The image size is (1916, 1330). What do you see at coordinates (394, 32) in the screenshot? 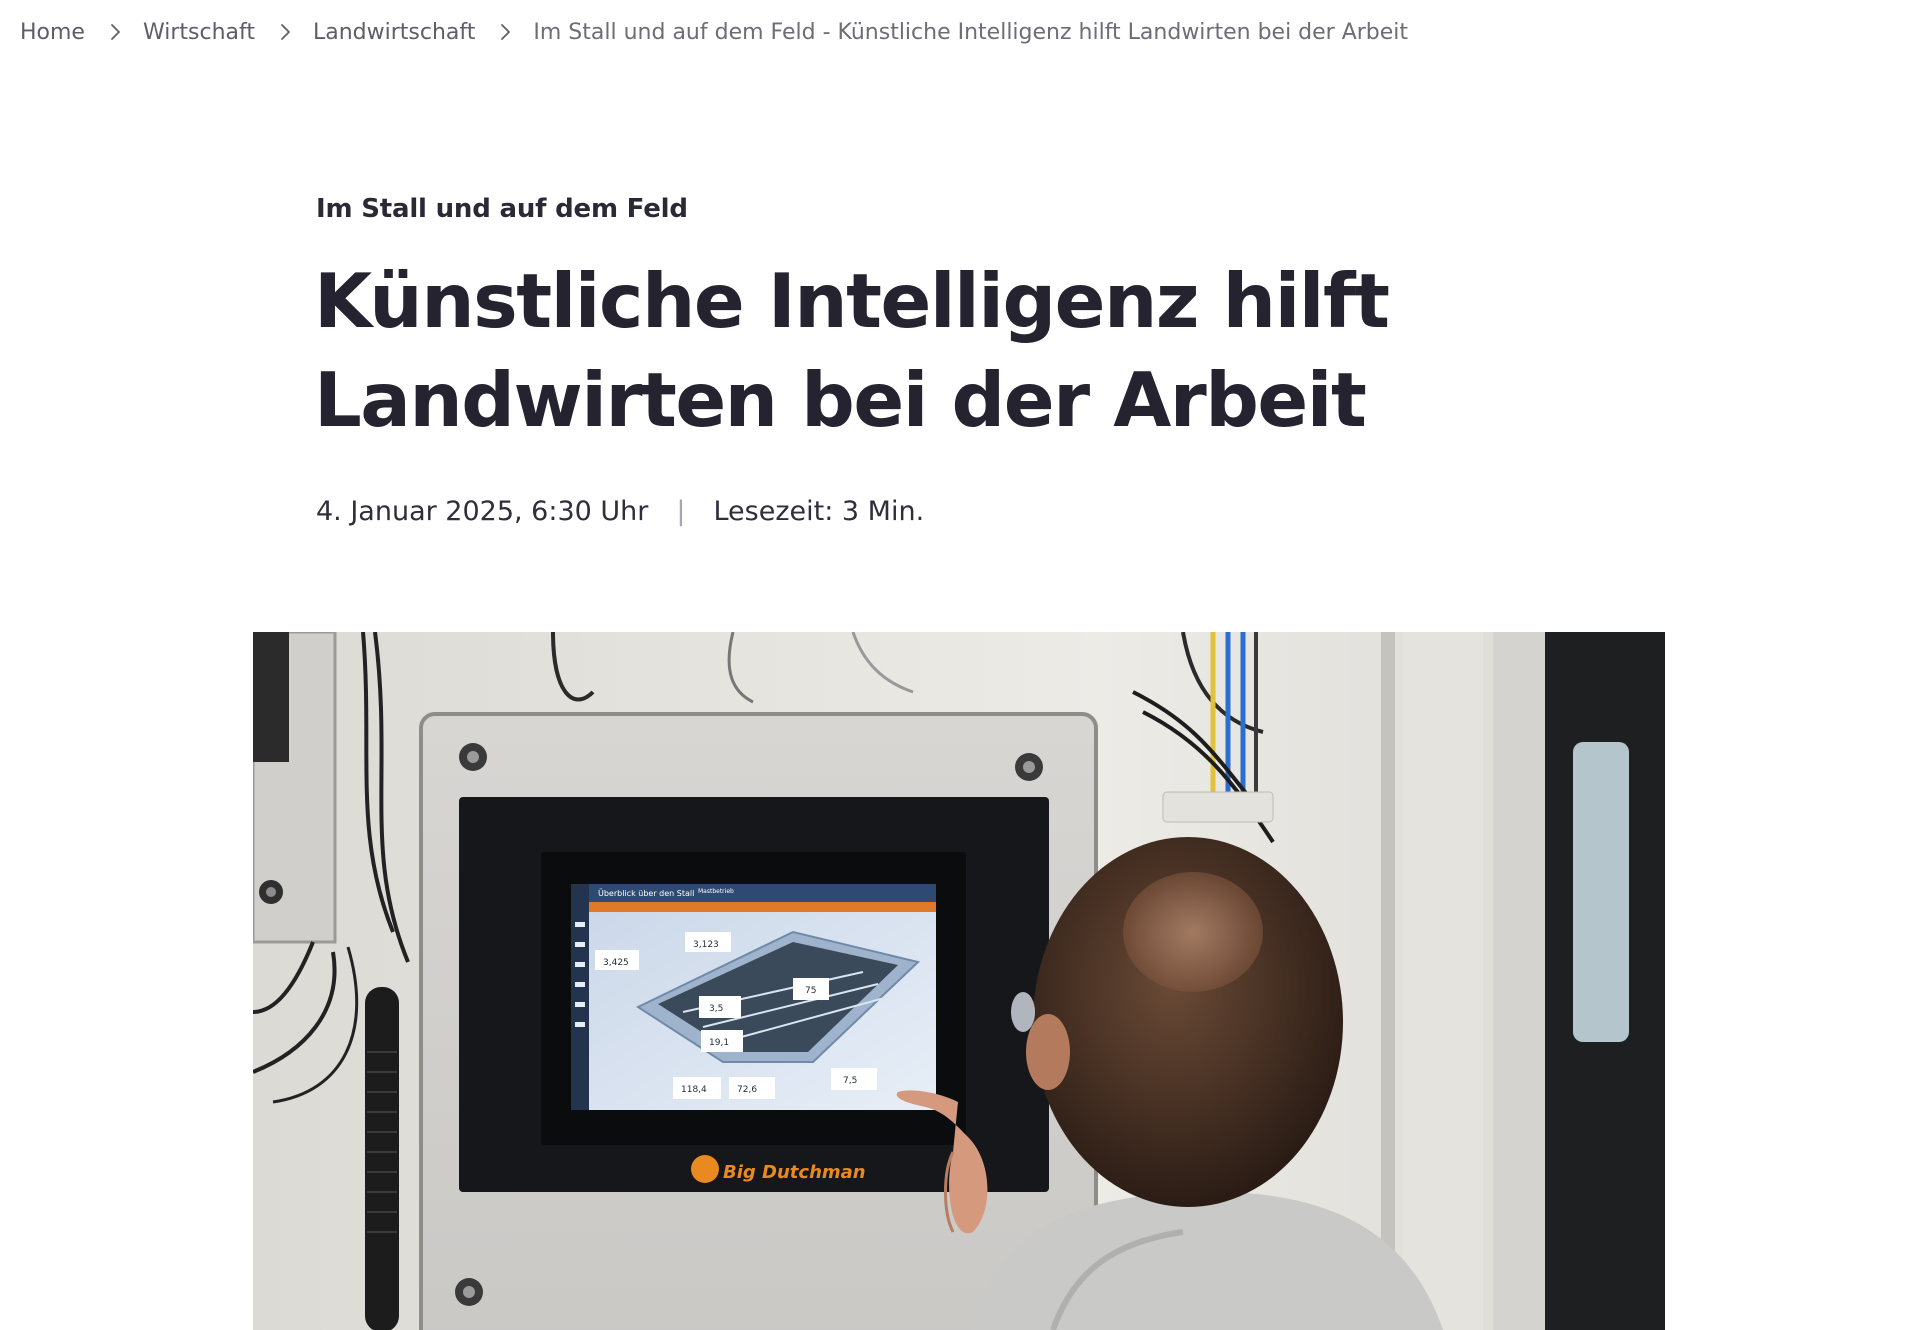
I see `breadcrumb-landwirtschaft: Landwirtschaft` at bounding box center [394, 32].